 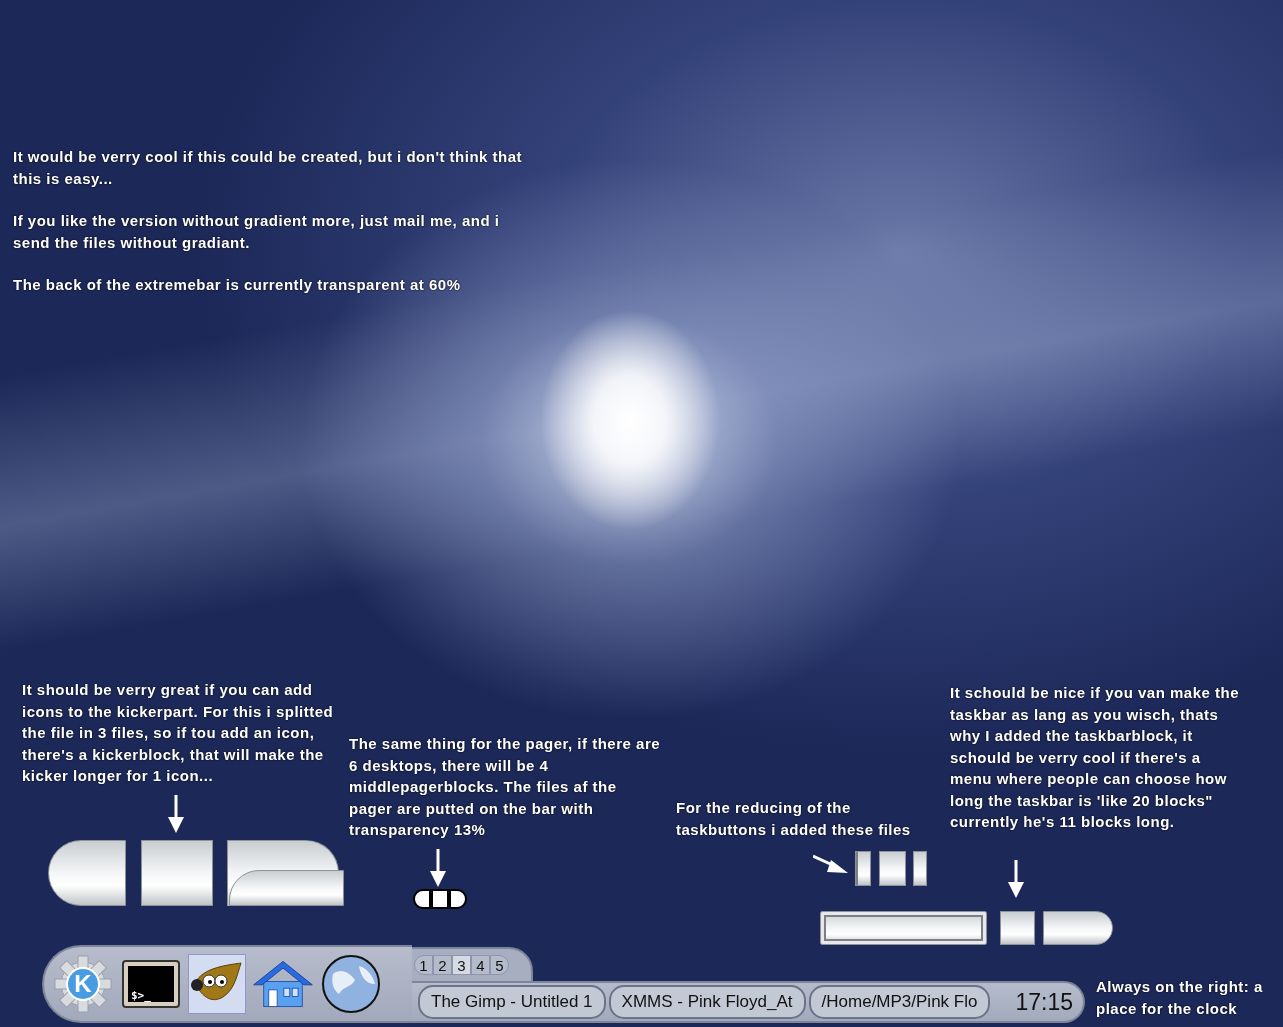 I want to click on note-text: Always on the right: a place for the clock, so click(x=1180, y=998).